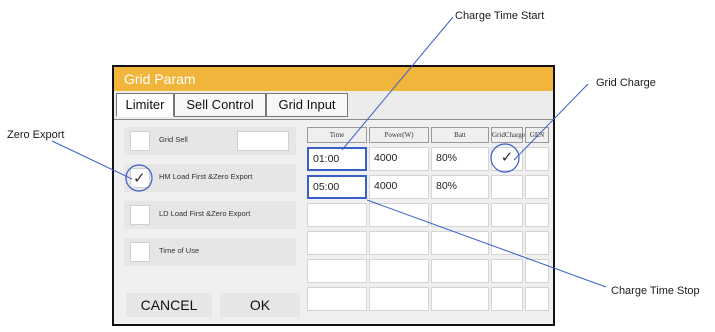 This screenshot has width=715, height=332. What do you see at coordinates (655, 291) in the screenshot?
I see `annotation-charge-time-stop: Charge Time Stop` at bounding box center [655, 291].